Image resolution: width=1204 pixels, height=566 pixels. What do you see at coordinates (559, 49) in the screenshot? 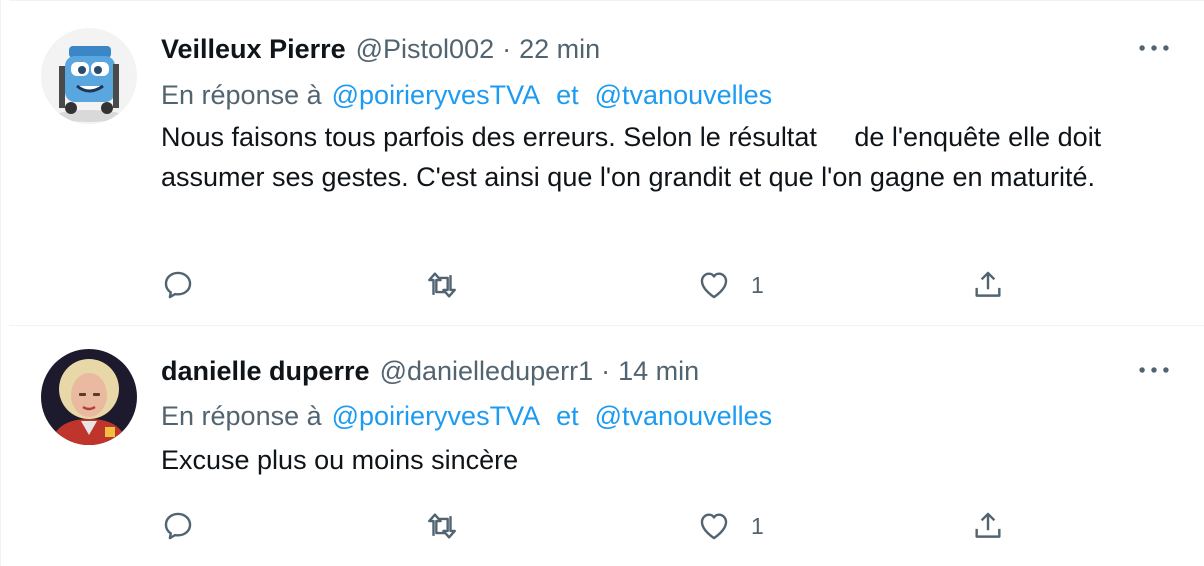
I see `timestamp: 22 min` at bounding box center [559, 49].